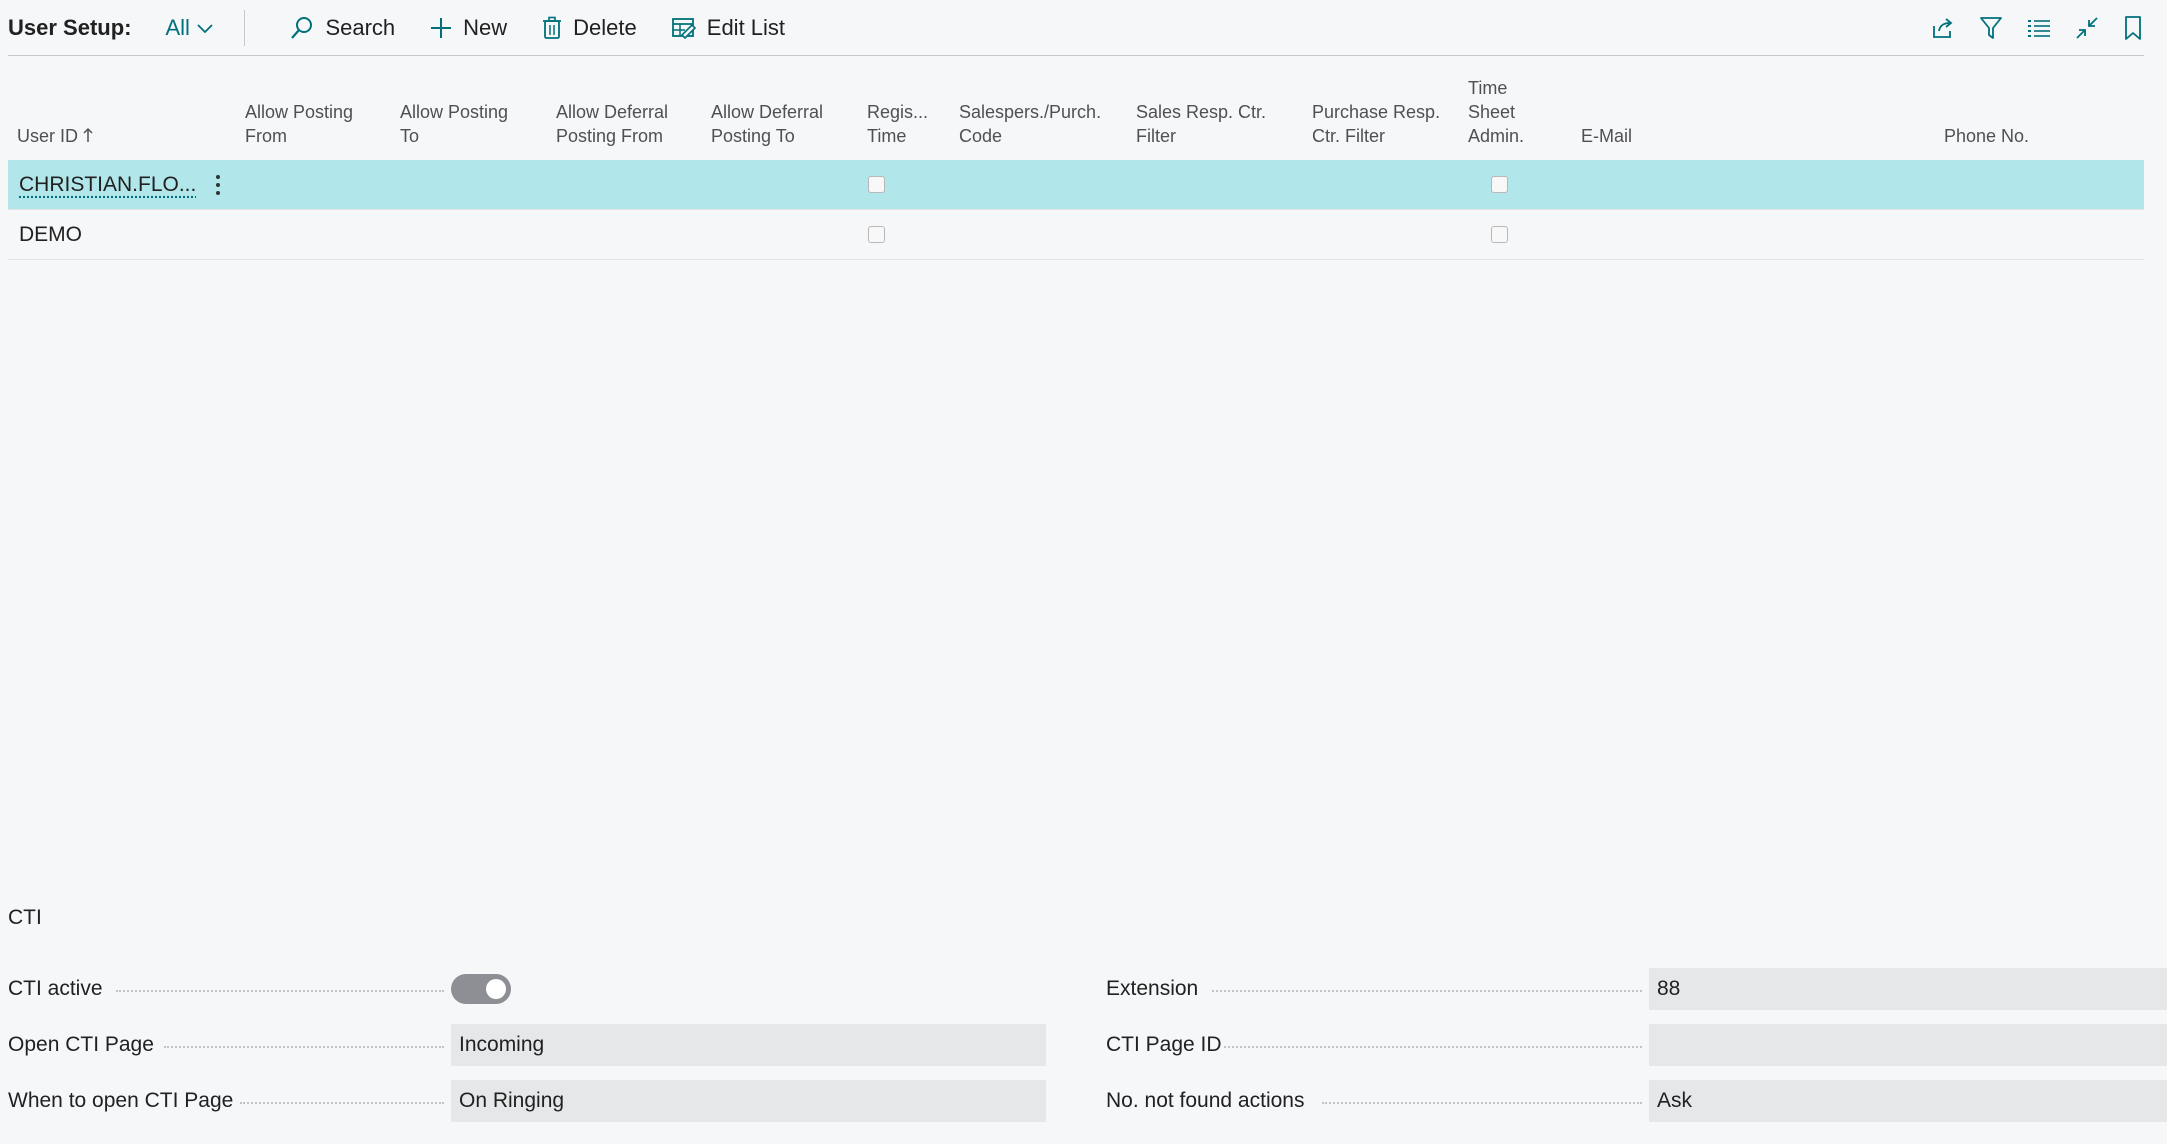 This screenshot has height=1144, width=2167. Describe the element at coordinates (605, 27) in the screenshot. I see `delete-button-label: Delete` at that location.